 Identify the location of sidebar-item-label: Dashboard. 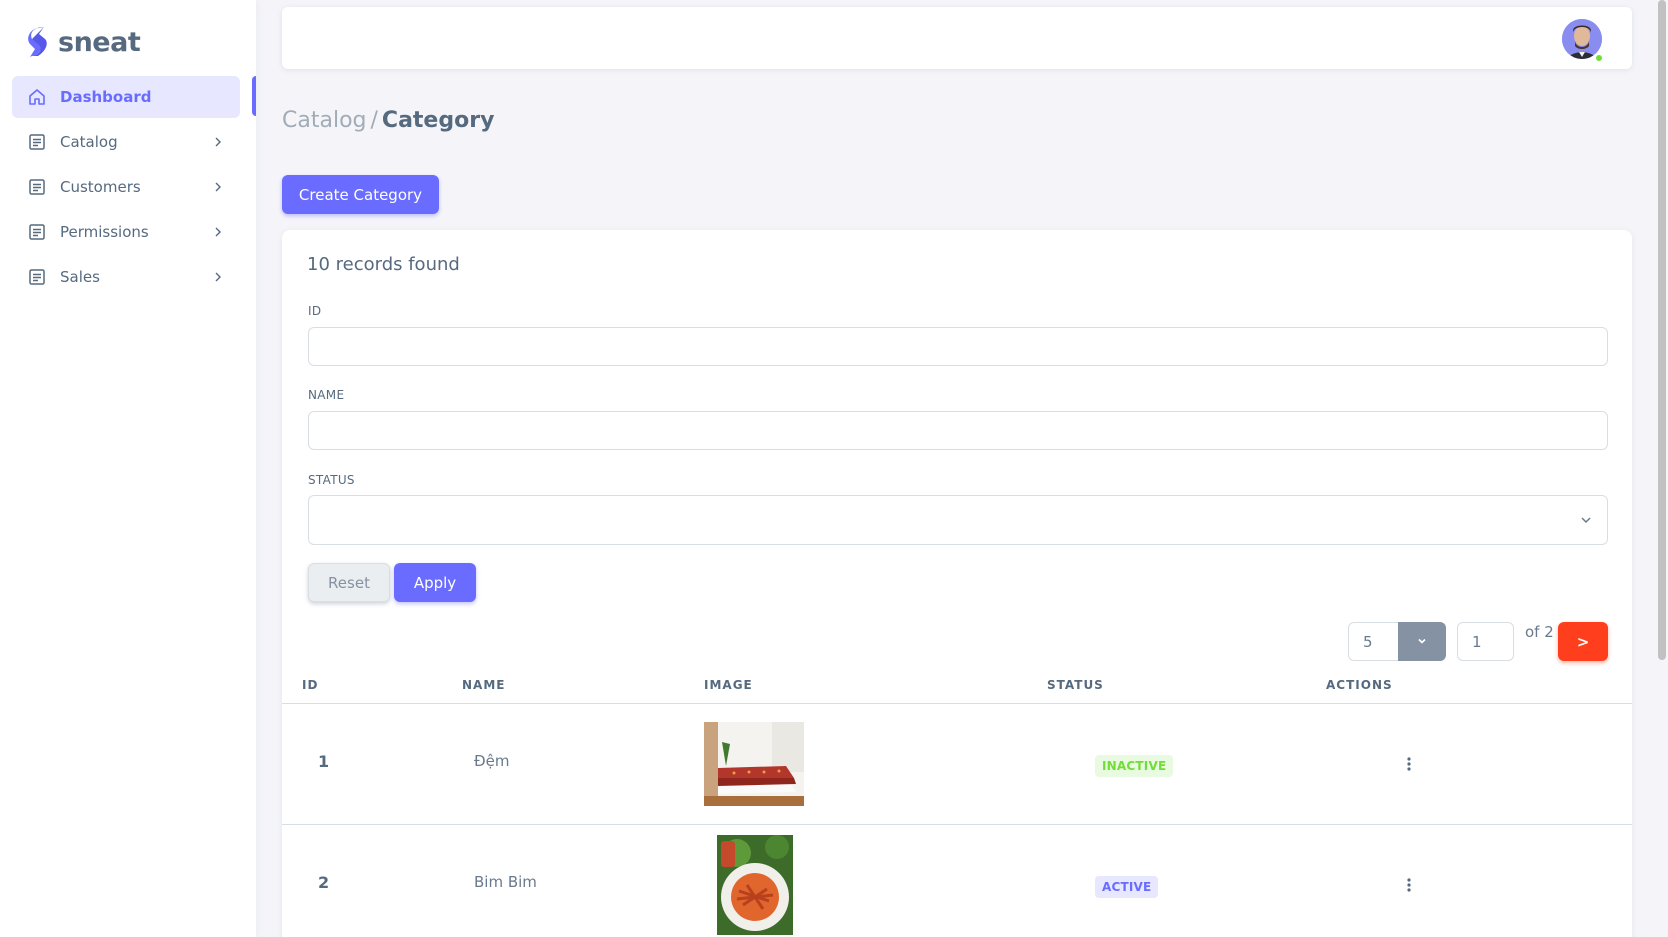
(106, 97).